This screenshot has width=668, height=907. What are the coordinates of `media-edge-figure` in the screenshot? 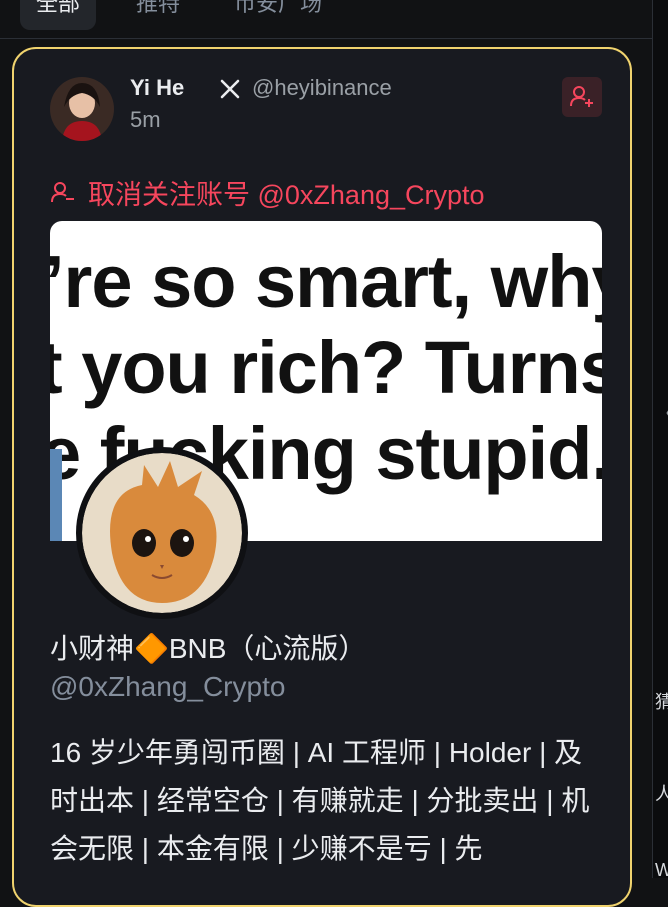 It's located at (56, 495).